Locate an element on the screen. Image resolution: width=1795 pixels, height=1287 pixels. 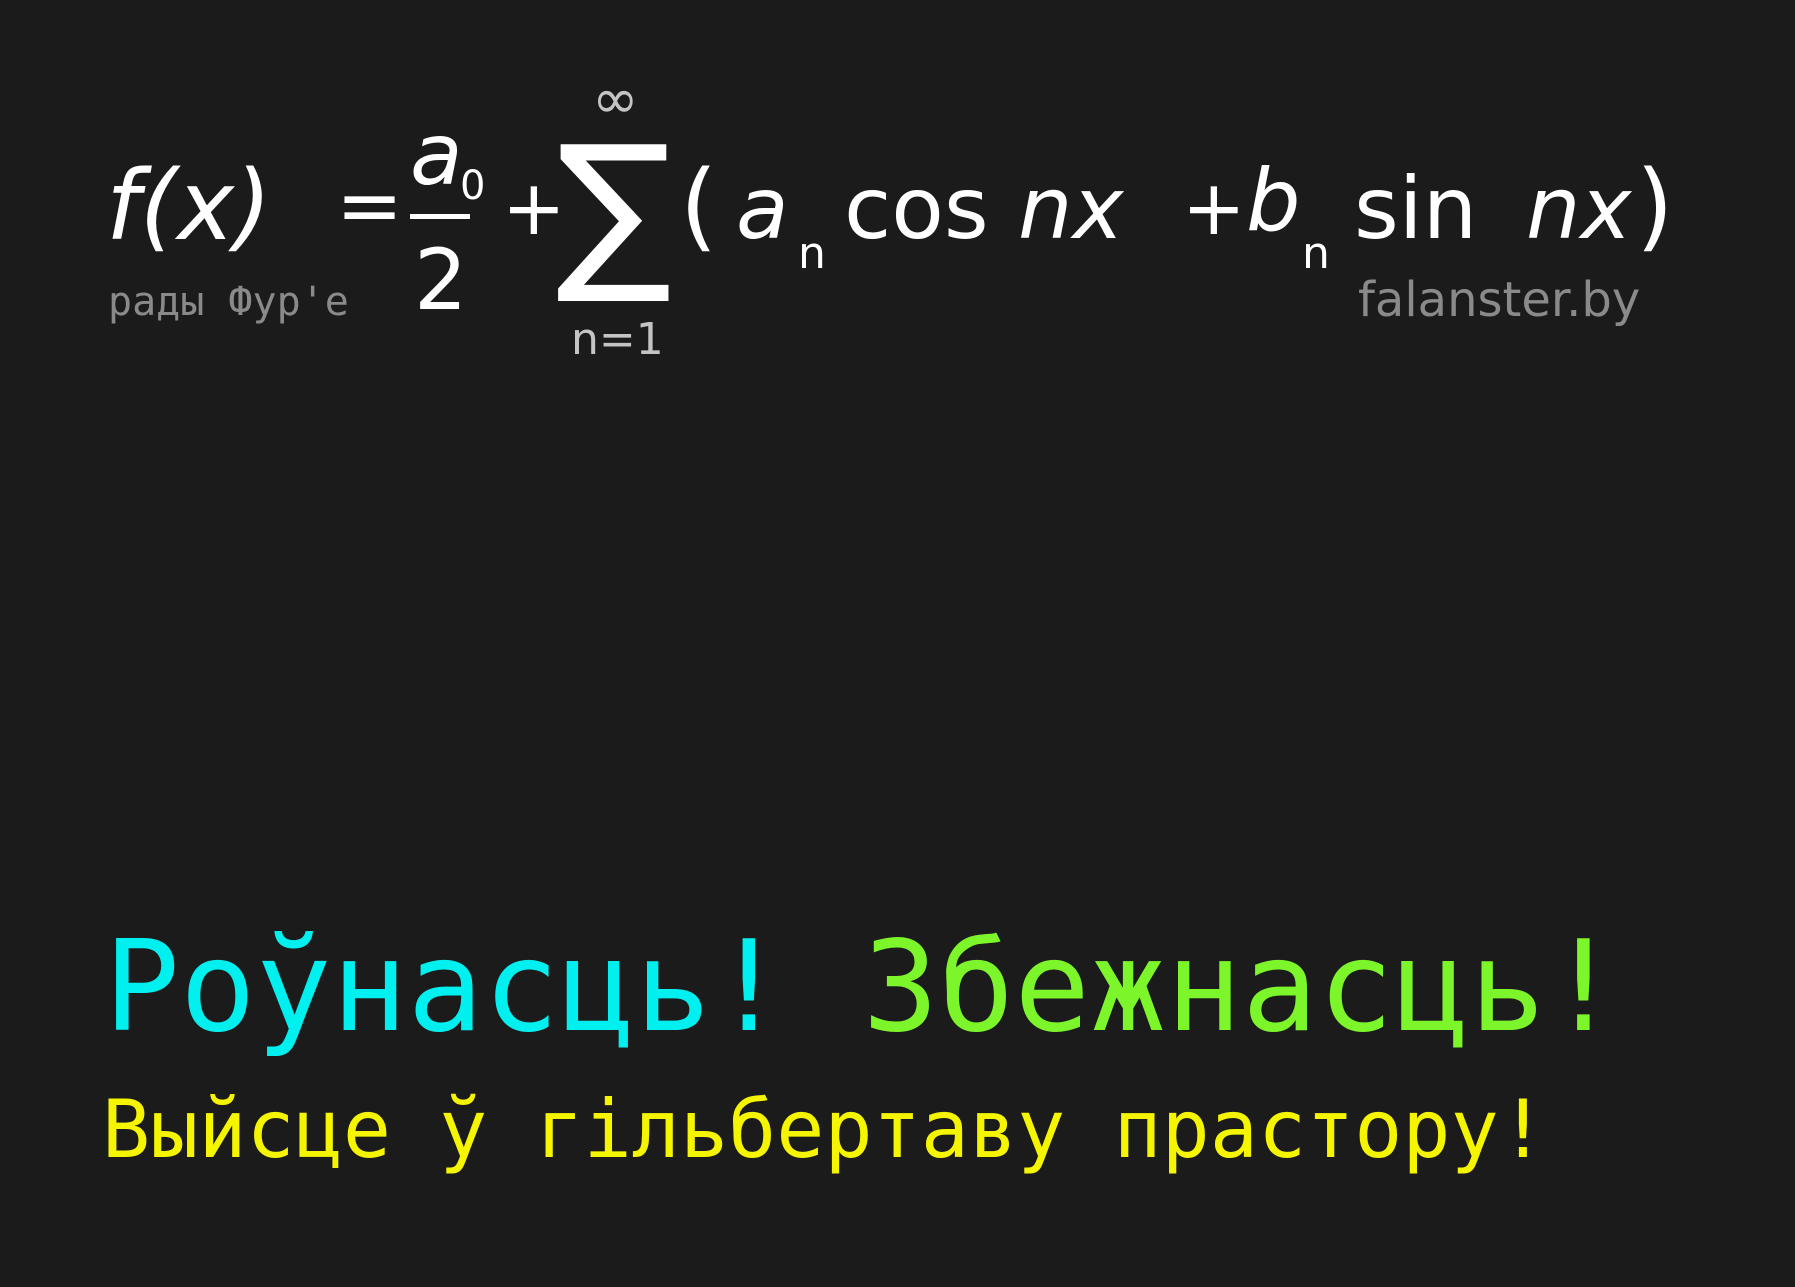
formula-an-base: a is located at coordinates (762, 209).